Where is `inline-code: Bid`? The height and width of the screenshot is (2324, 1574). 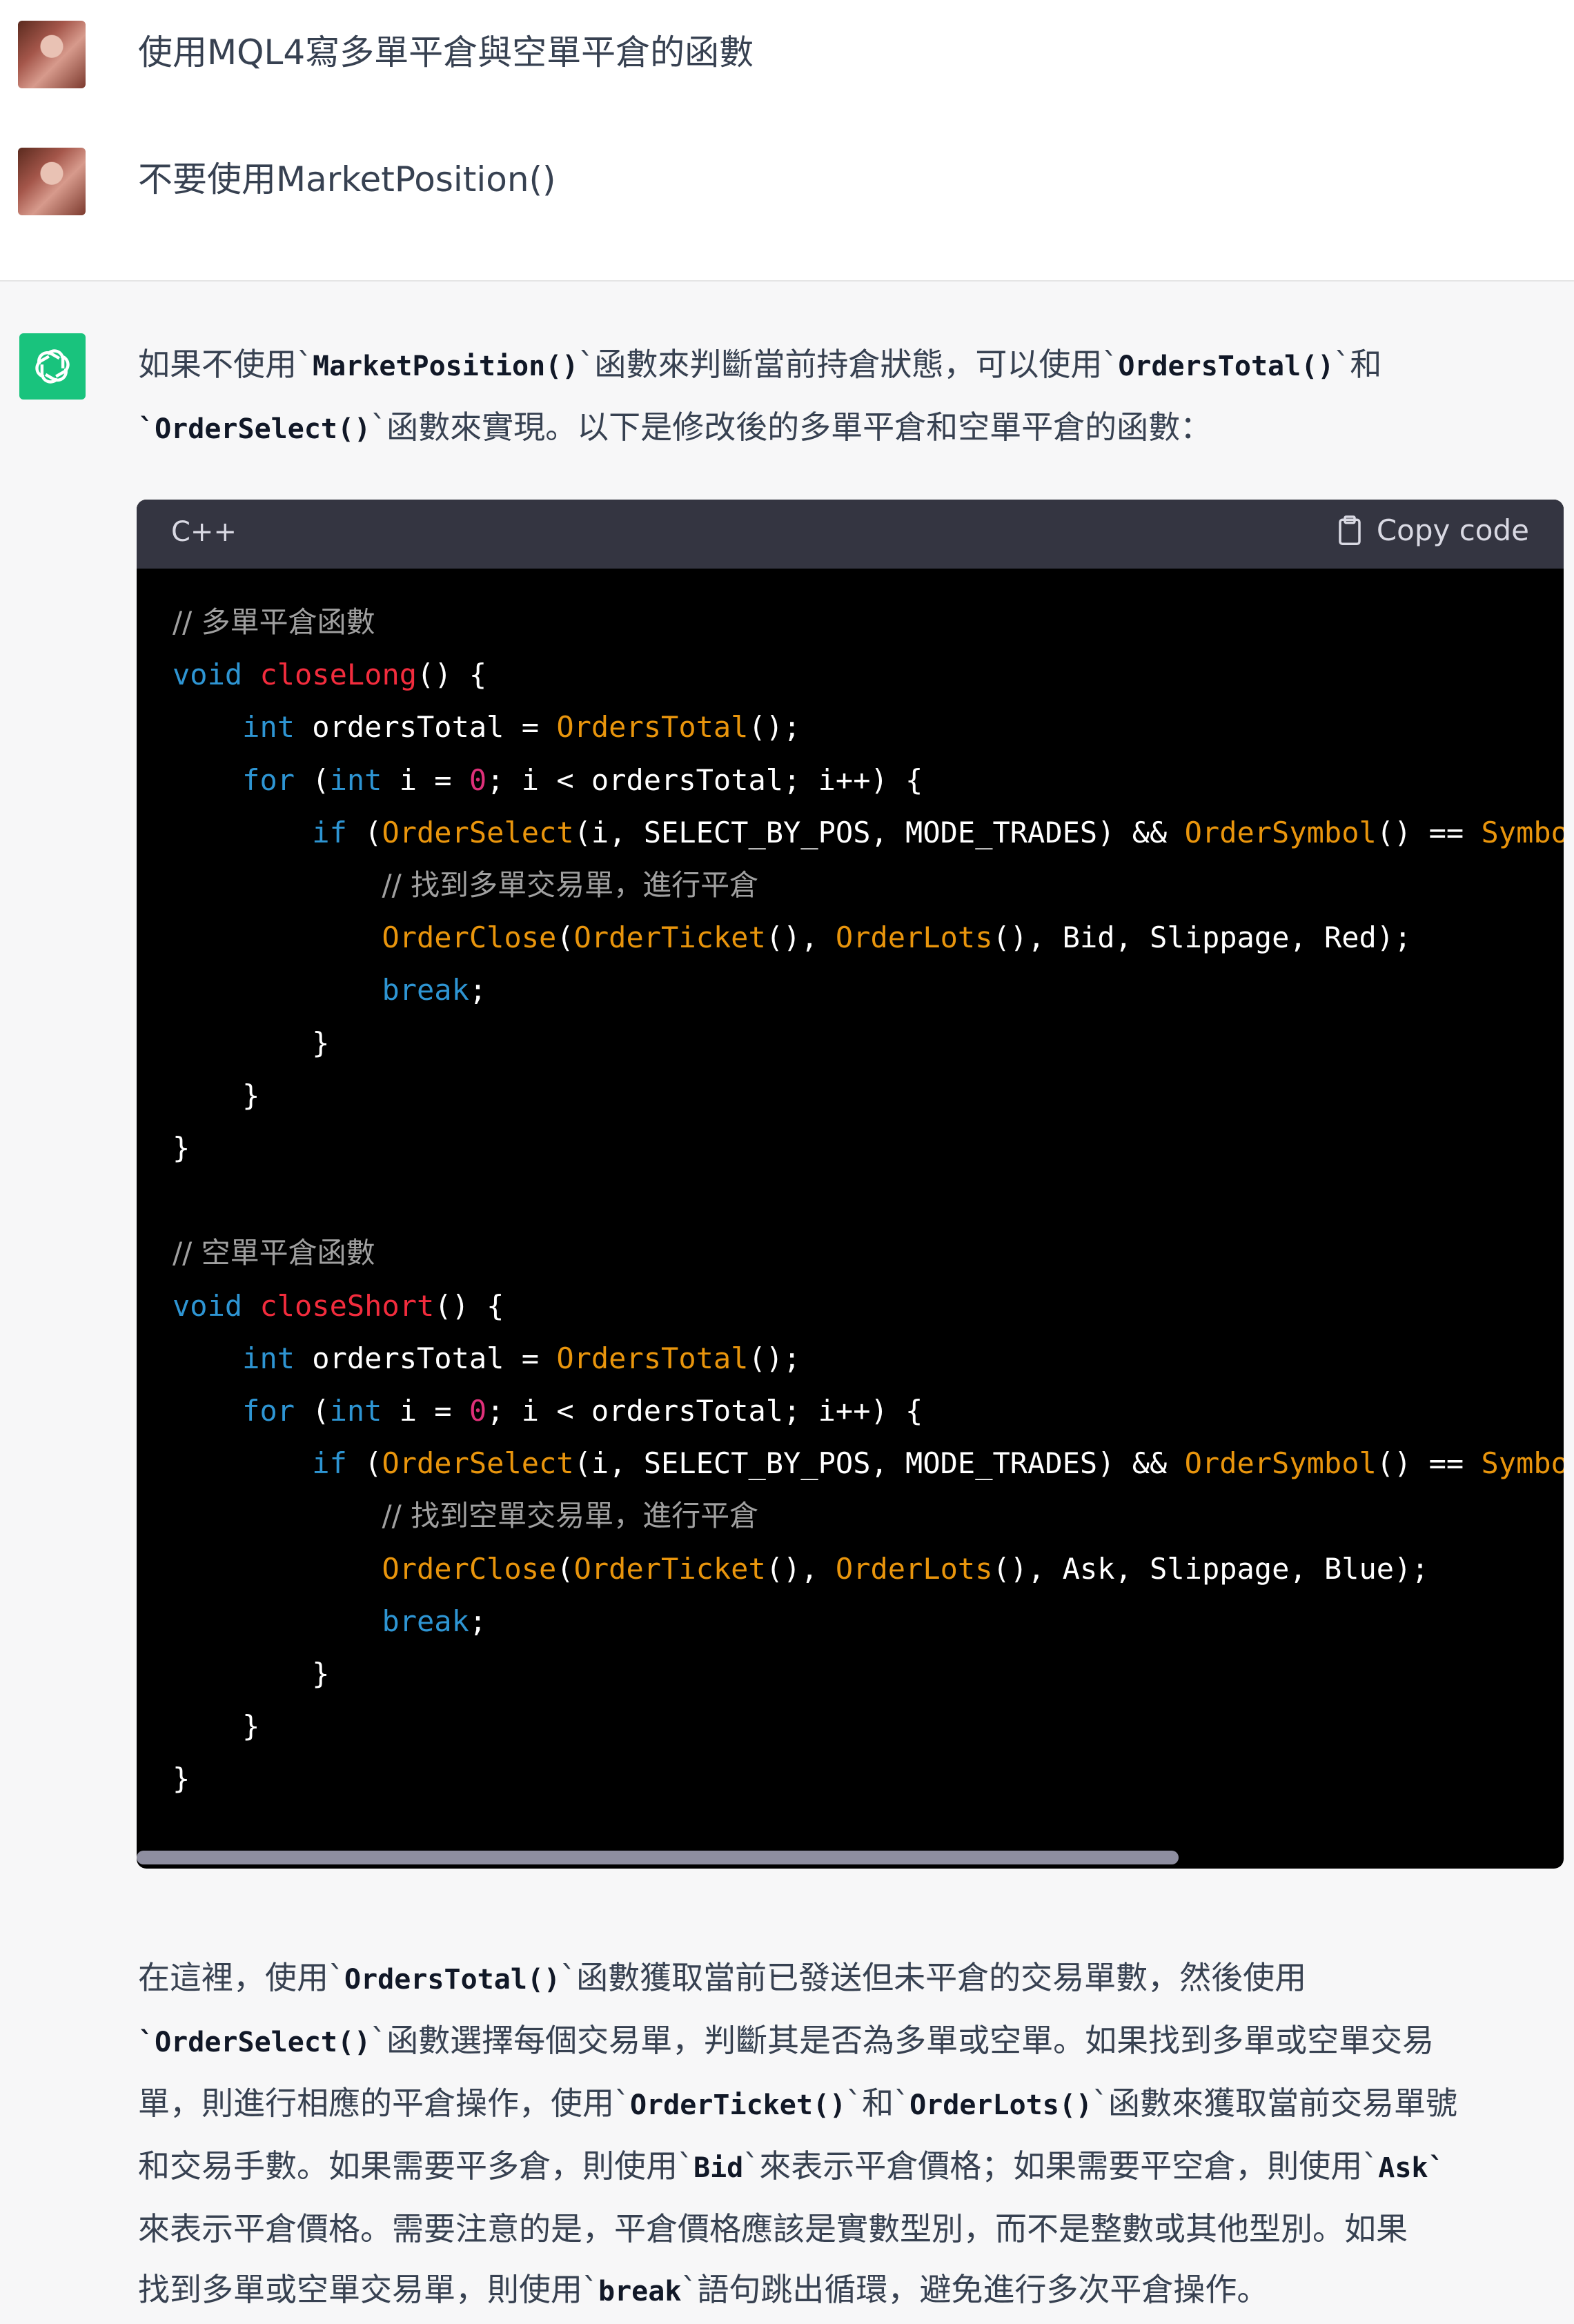
inline-code: Bid is located at coordinates (718, 2168).